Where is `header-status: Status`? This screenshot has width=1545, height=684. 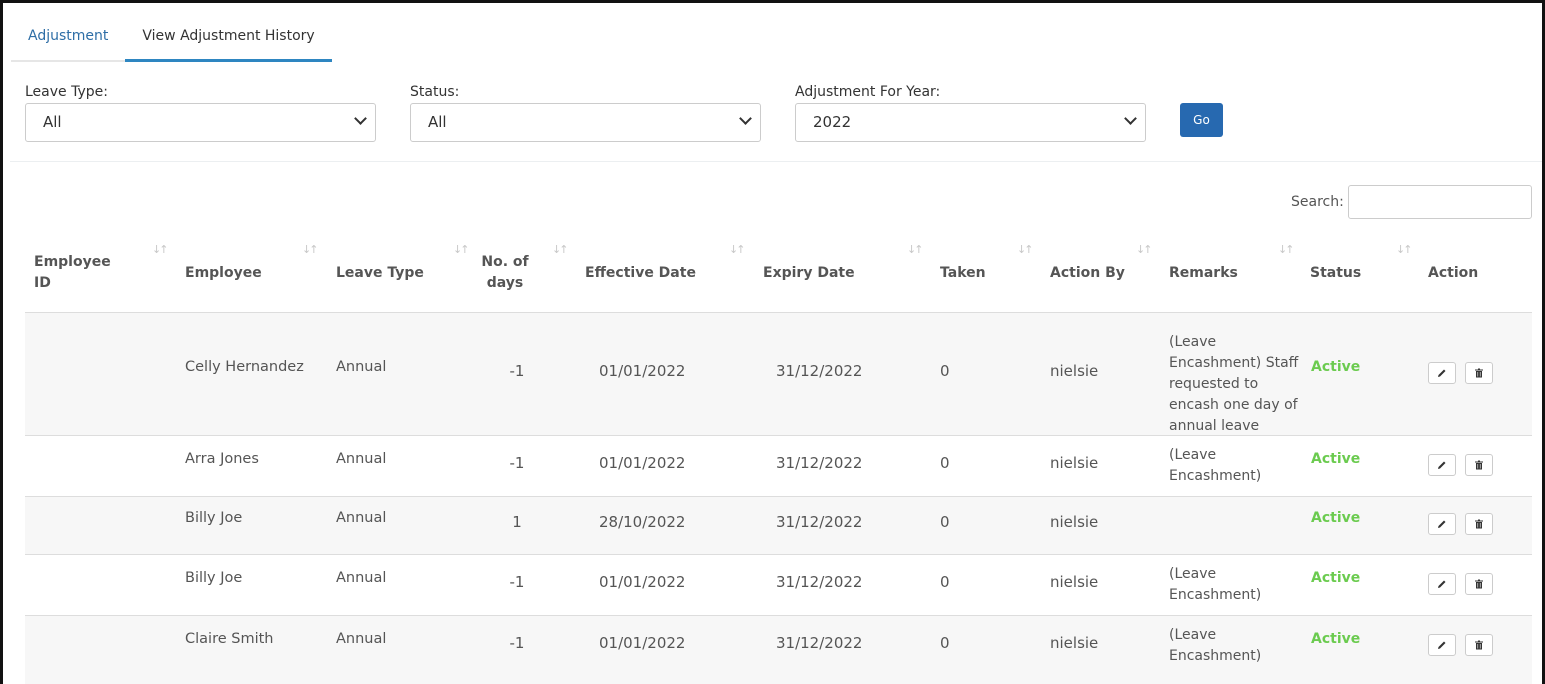
header-status: Status is located at coordinates (1350, 273).